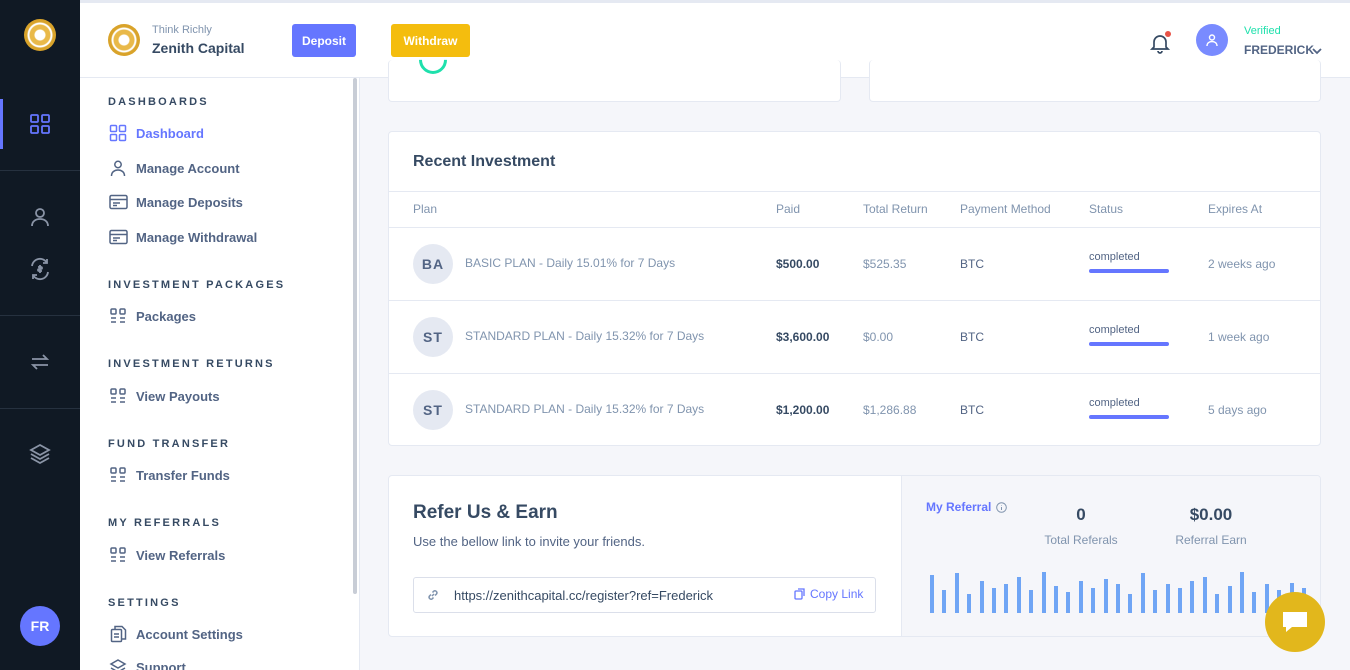 The width and height of the screenshot is (1350, 670). Describe the element at coordinates (355, 336) in the screenshot. I see `sidebar-scrollbar` at that location.